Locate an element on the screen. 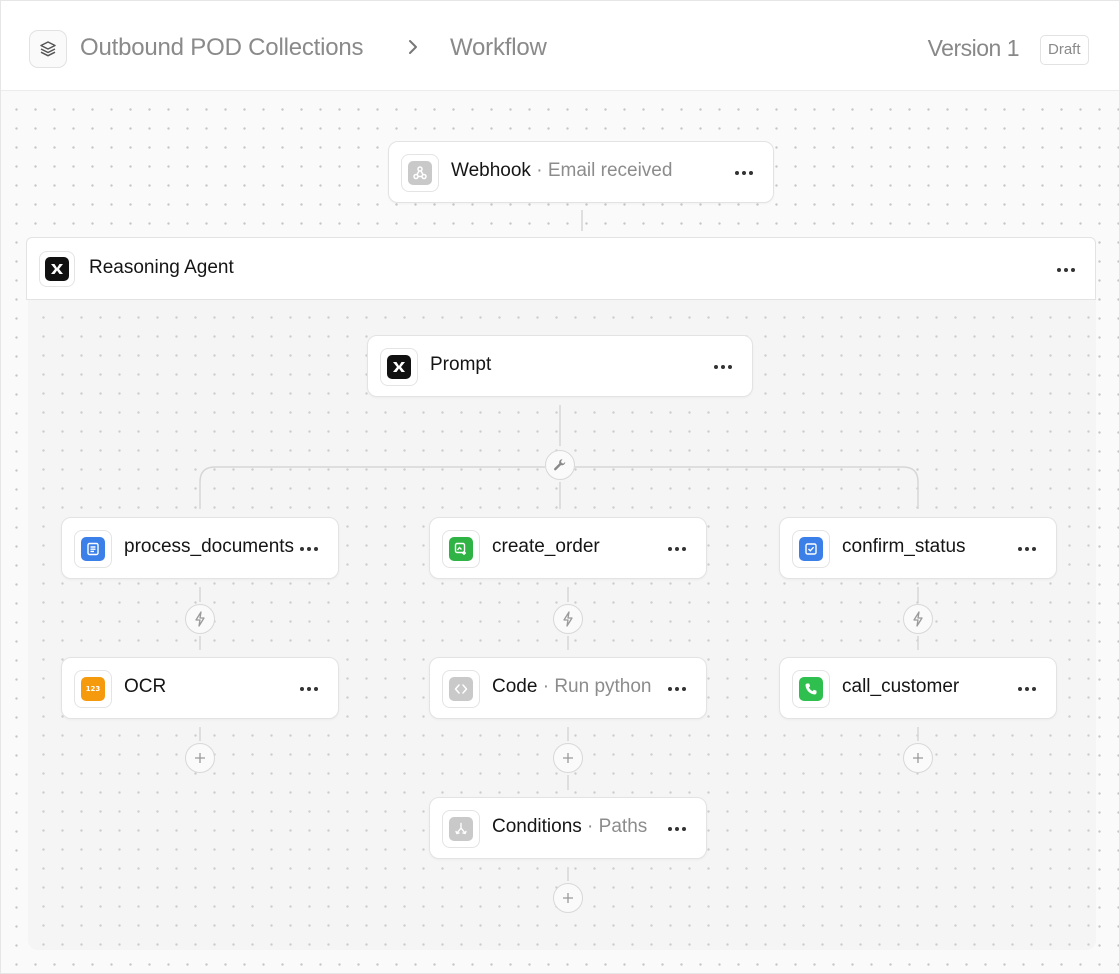 The image size is (1120, 974). prompt-title: Prompt is located at coordinates (461, 364).